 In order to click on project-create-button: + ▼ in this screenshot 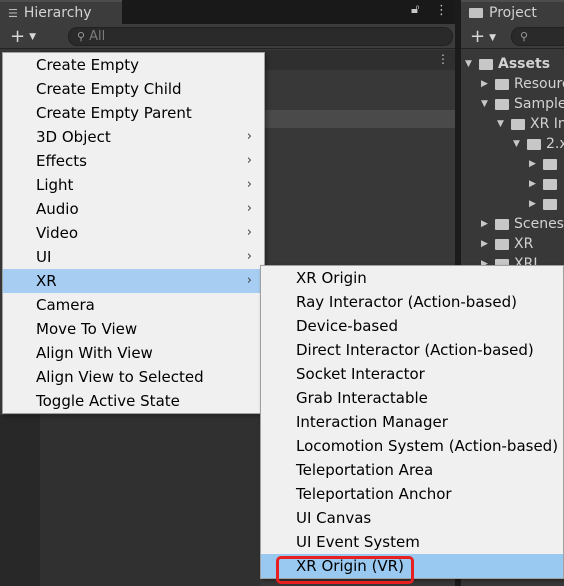, I will do `click(483, 36)`.